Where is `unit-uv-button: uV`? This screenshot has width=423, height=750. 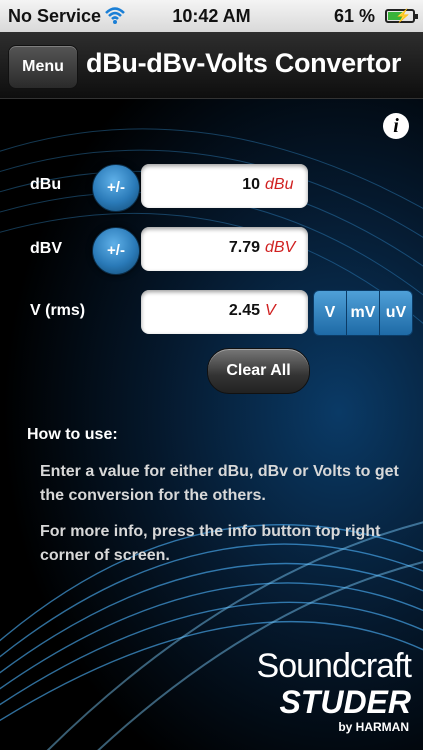
unit-uv-button: uV is located at coordinates (395, 313).